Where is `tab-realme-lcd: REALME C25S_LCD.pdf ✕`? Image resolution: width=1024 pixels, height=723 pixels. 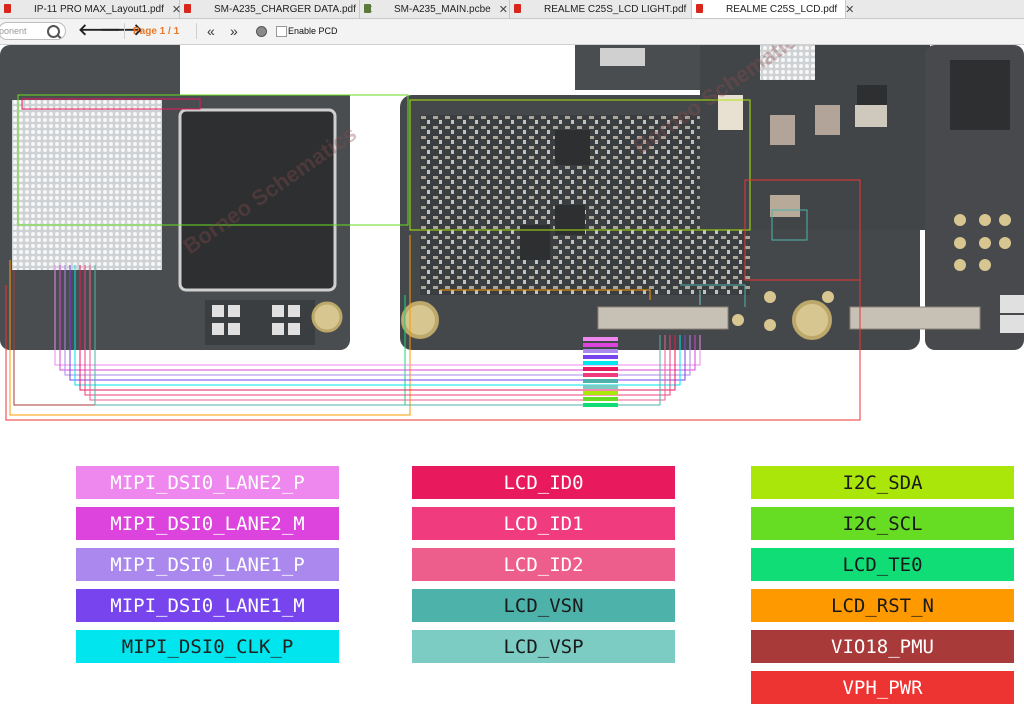 tab-realme-lcd: REALME C25S_LCD.pdf ✕ is located at coordinates (773, 9).